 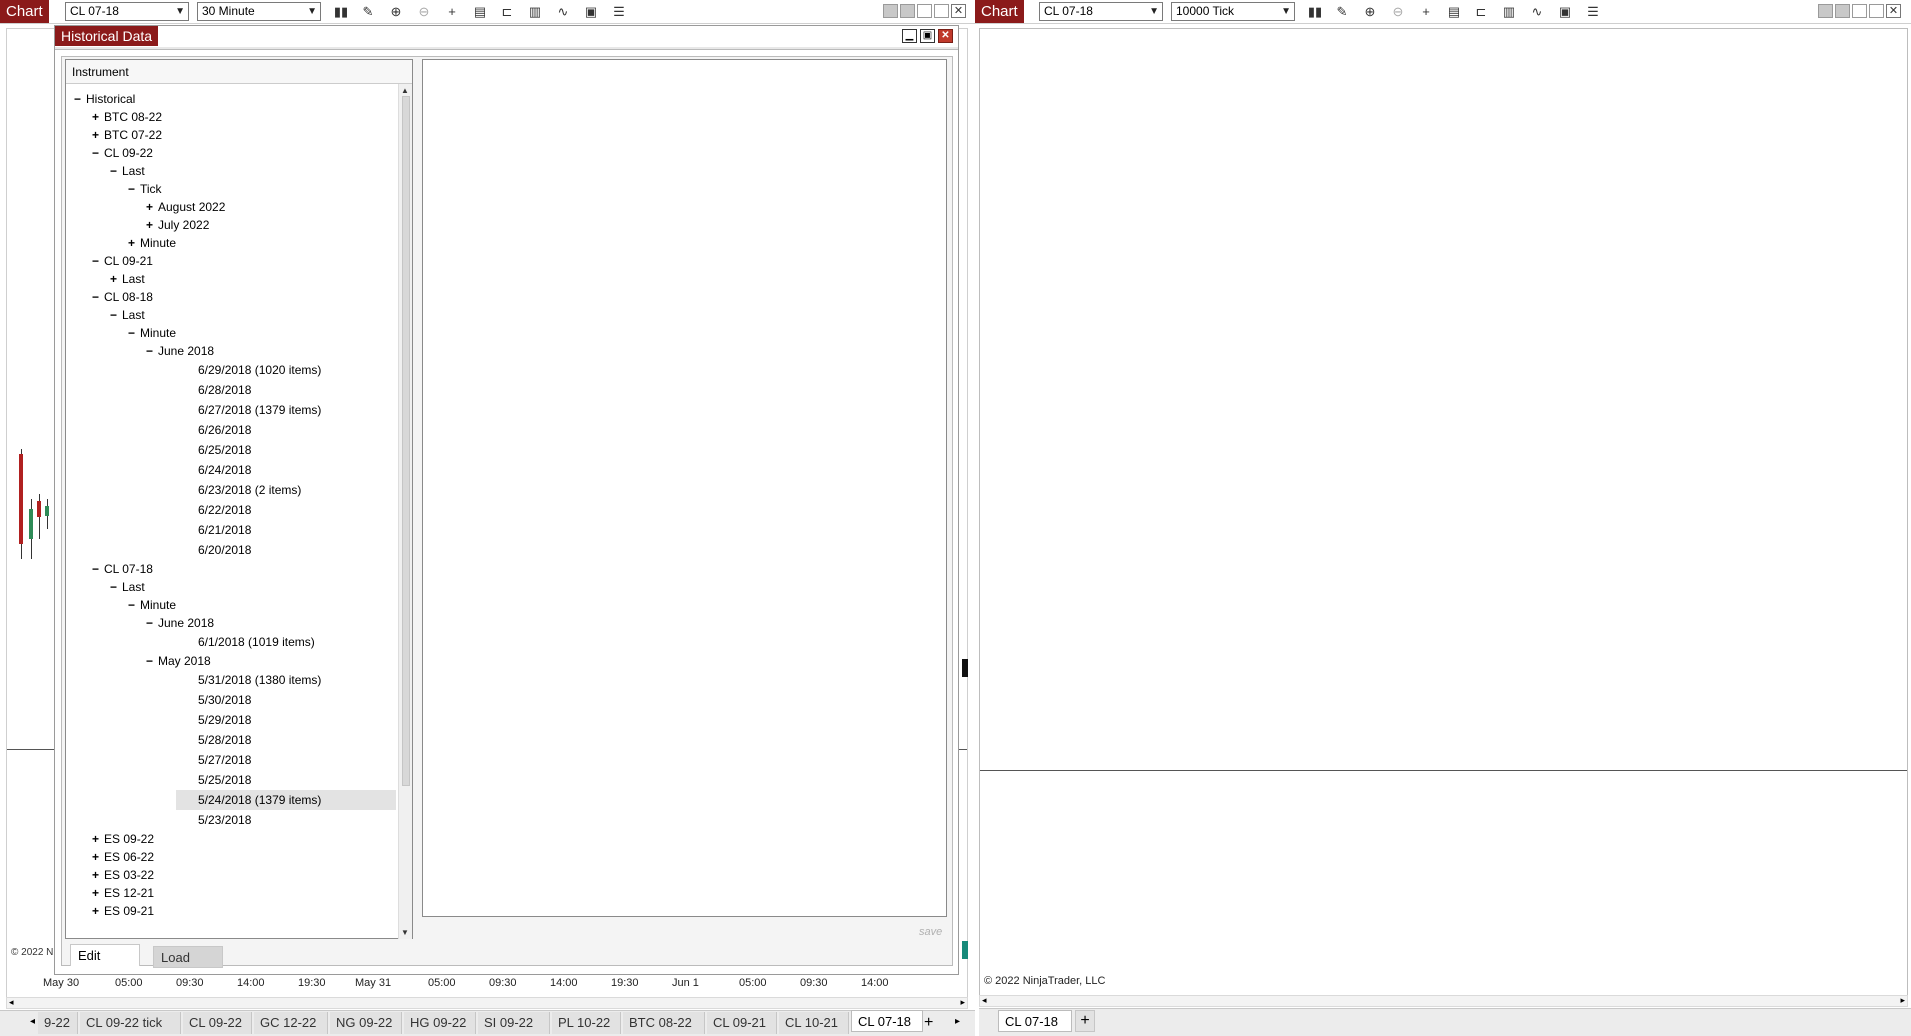 I want to click on right-tab-cl-07-18: CL 07-18, so click(x=1035, y=1021).